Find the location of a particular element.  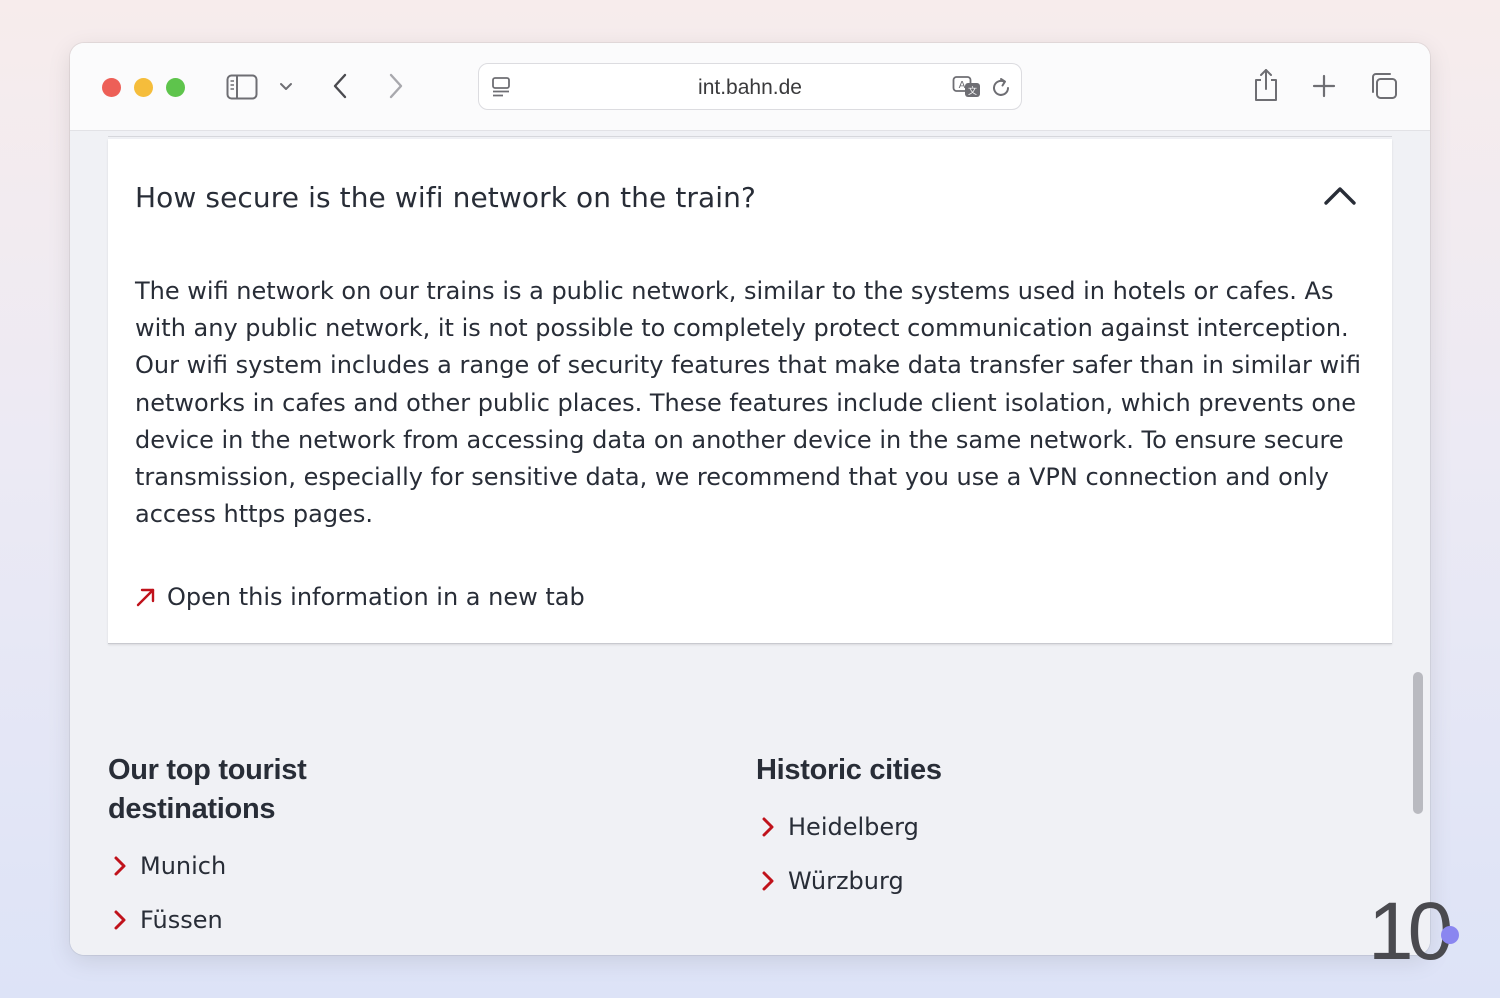

plus-icon is located at coordinates (1324, 86).